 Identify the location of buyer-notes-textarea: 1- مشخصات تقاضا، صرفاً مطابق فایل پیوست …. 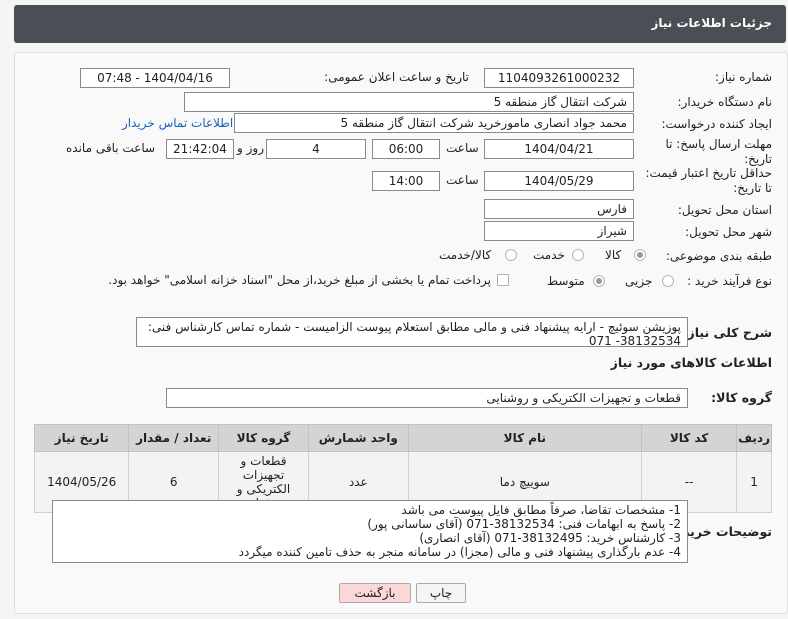
(370, 531).